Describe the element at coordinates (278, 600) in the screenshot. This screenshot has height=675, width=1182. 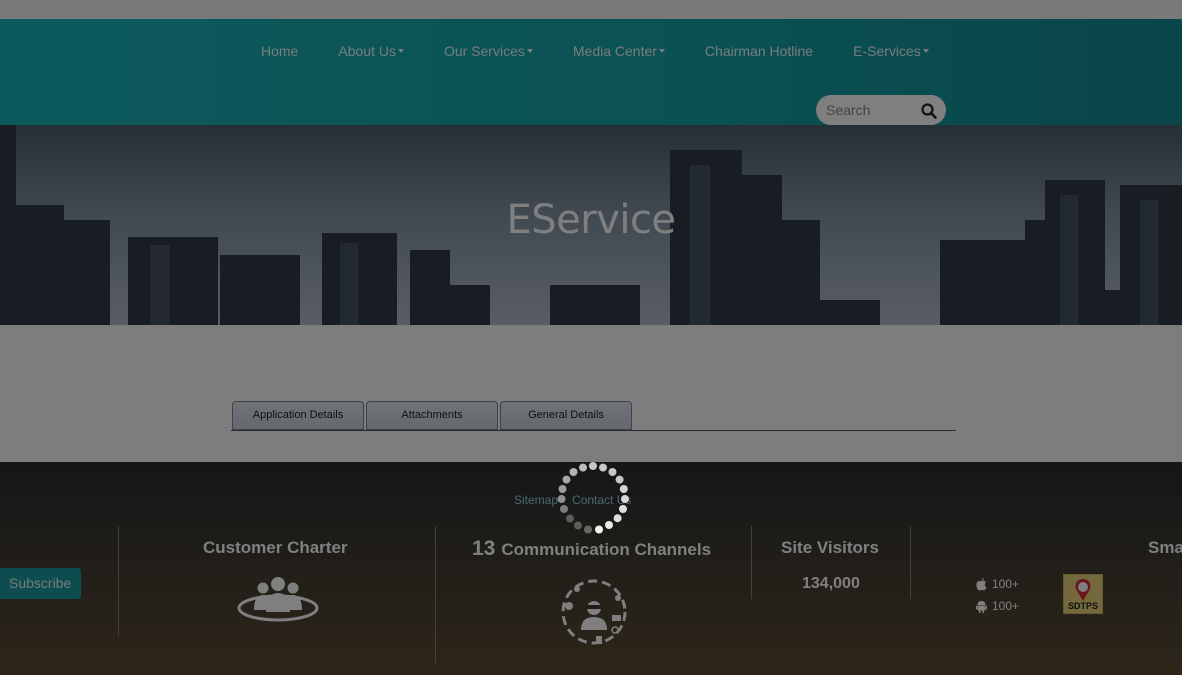
I see `customer-group-icon` at that location.